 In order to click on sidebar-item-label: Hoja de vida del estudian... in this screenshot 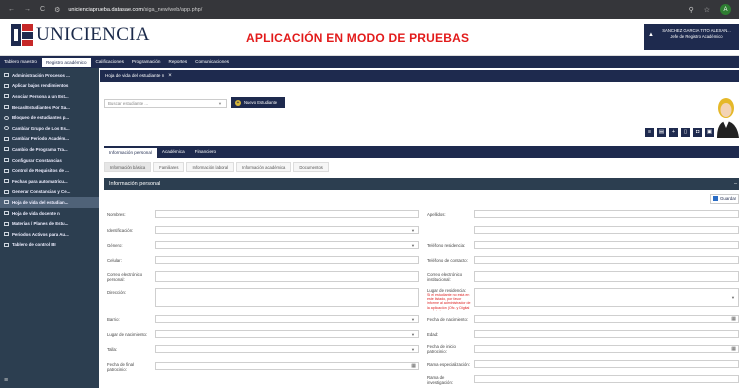, I will do `click(40, 202)`.